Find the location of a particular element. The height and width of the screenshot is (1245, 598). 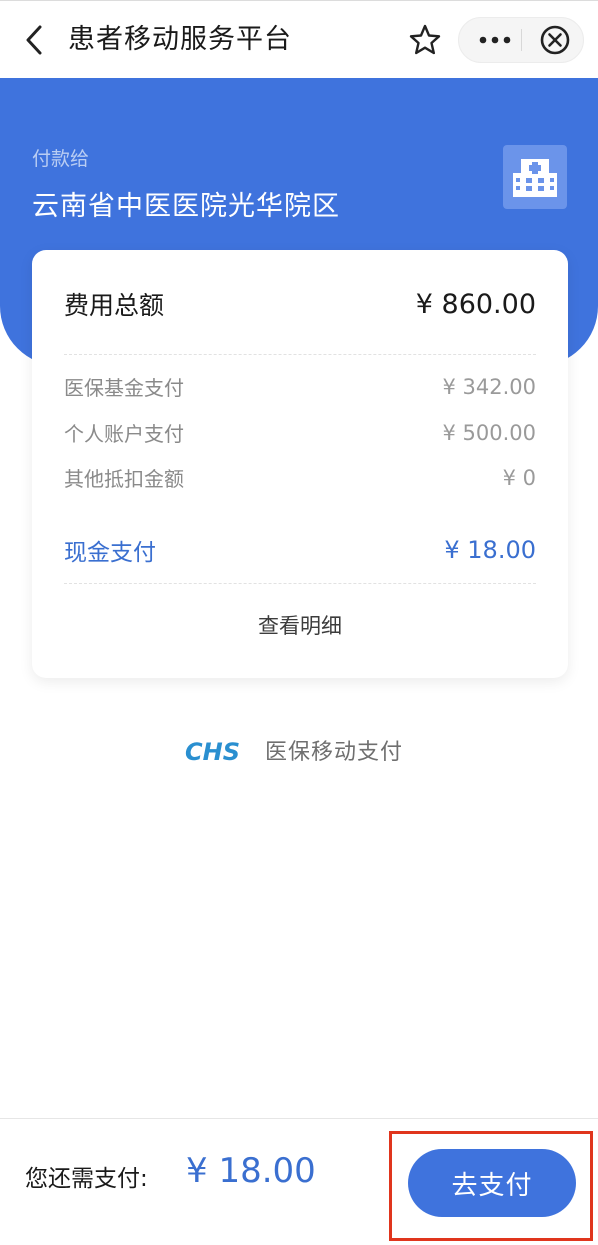

breakdown-label: 个人账户支付 is located at coordinates (124, 434).